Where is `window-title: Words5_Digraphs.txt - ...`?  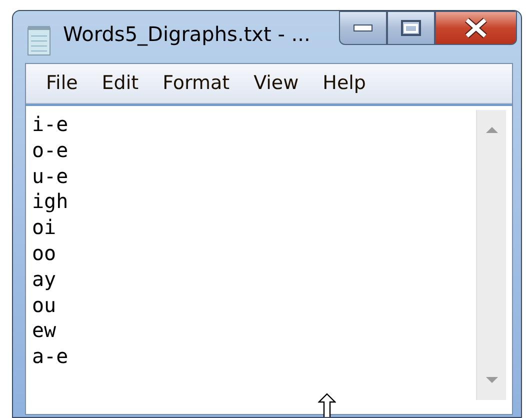 window-title: Words5_Digraphs.txt - ... is located at coordinates (186, 34).